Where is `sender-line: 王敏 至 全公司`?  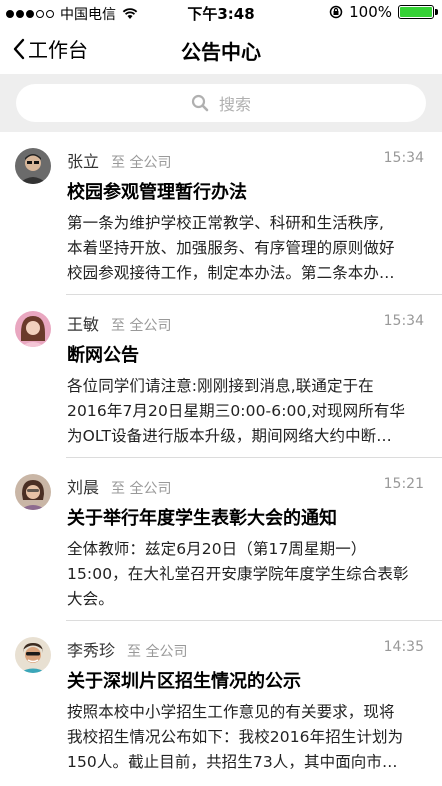 sender-line: 王敏 至 全公司 is located at coordinates (119, 323).